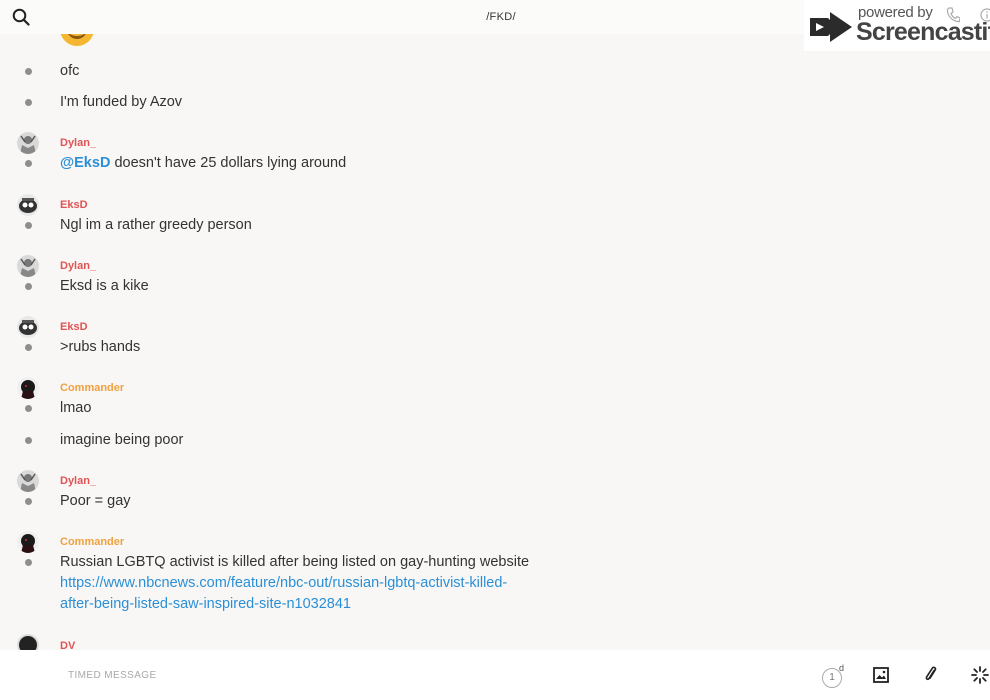 Image resolution: width=990 pixels, height=700 pixels. I want to click on timer-icon: 1 d, so click(833, 675).